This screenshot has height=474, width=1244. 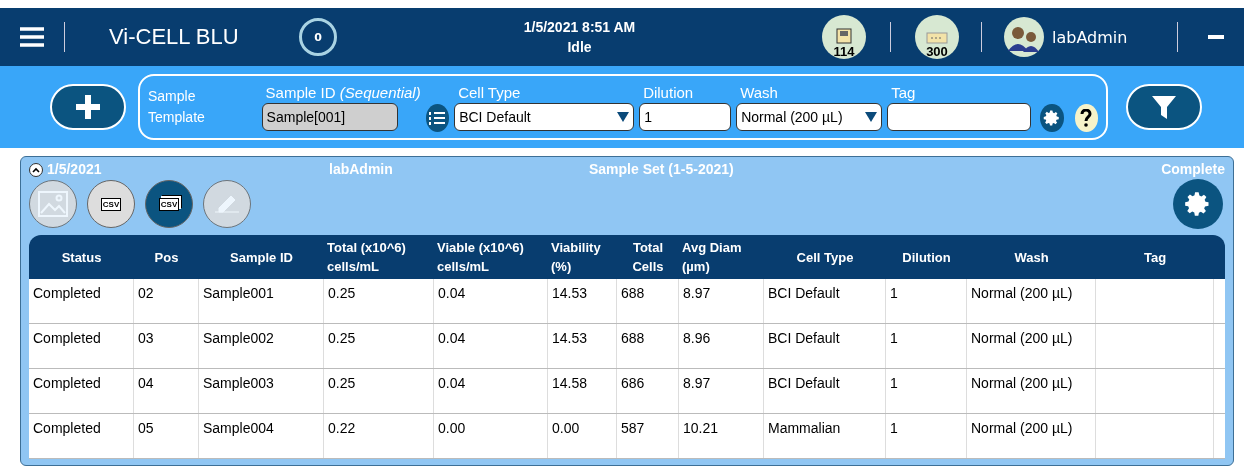 What do you see at coordinates (261, 391) in the screenshot?
I see `table-cell: Sample003` at bounding box center [261, 391].